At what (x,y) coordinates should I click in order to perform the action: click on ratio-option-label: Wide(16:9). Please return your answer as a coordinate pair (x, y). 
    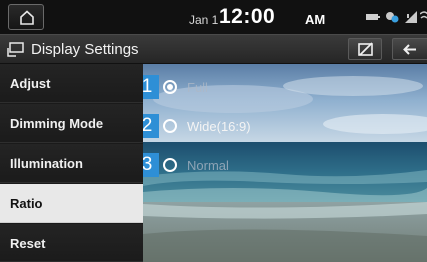
    Looking at the image, I should click on (219, 126).